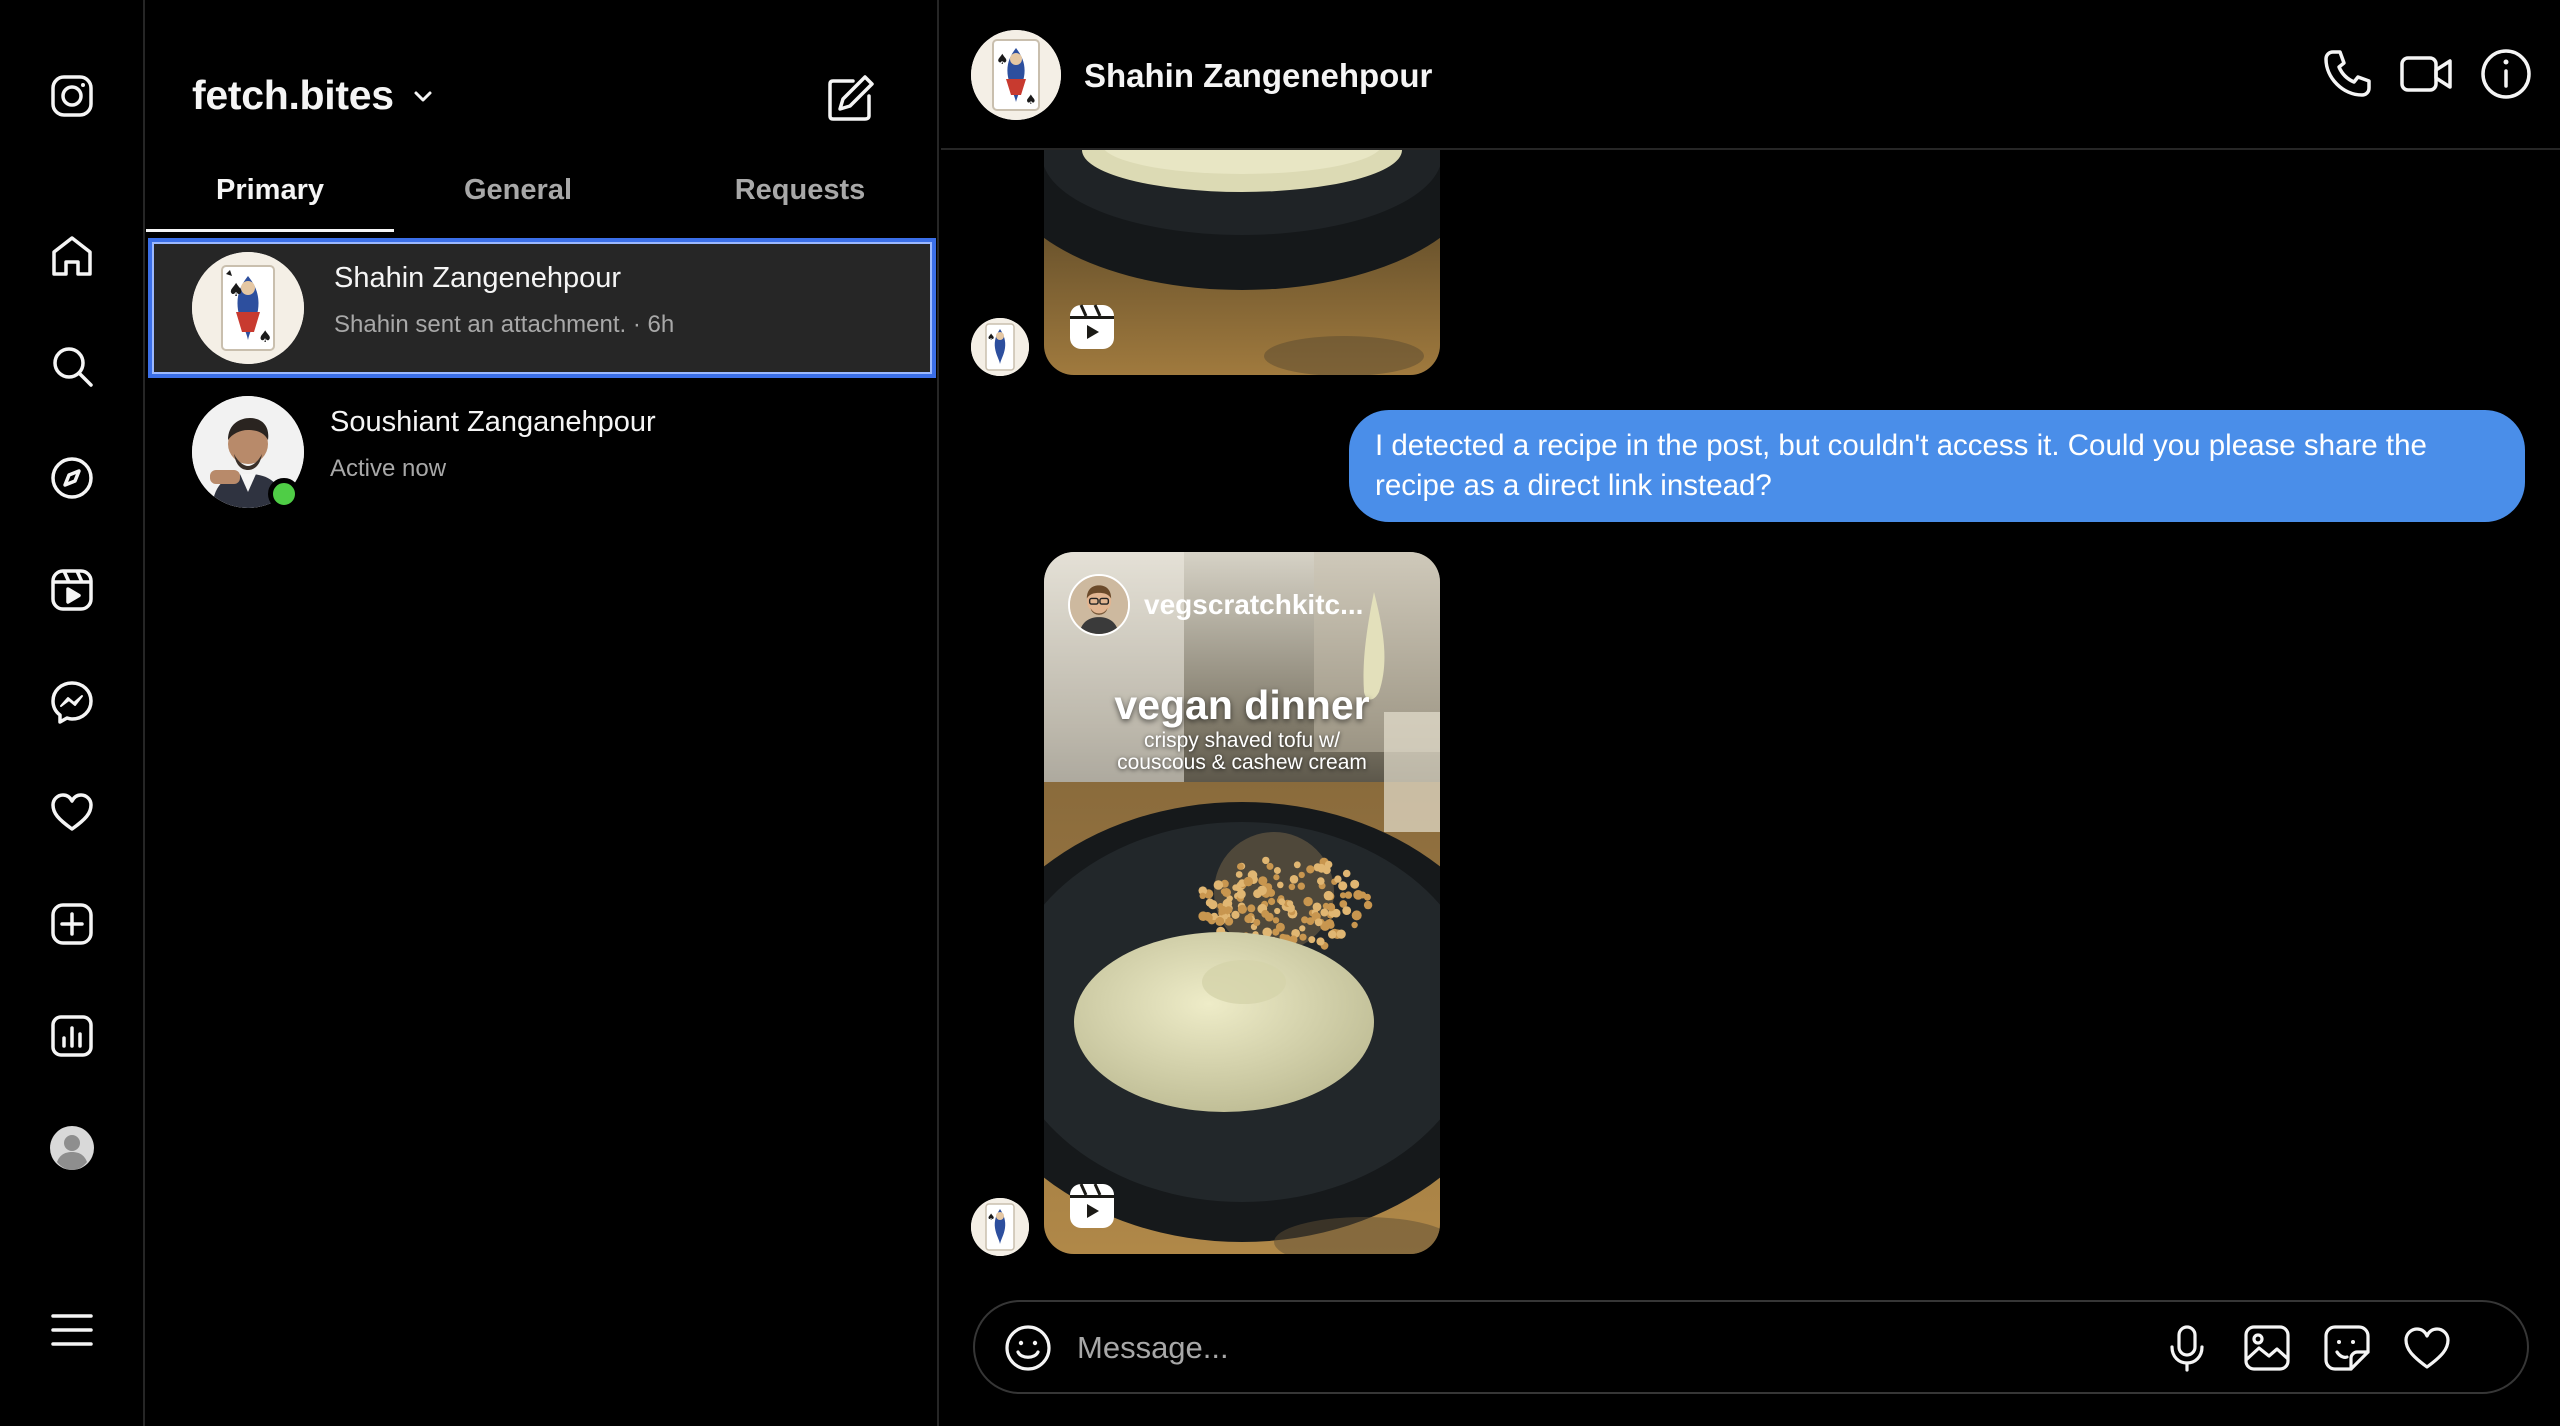 This screenshot has width=2560, height=1426. I want to click on phone-icon, so click(2347, 74).